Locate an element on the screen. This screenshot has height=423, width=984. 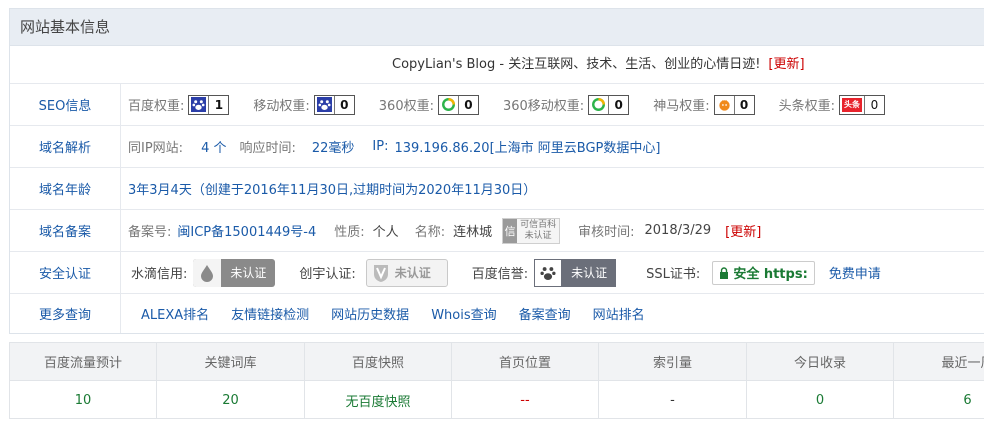
icp-number-value: 闽ICP备15001449号-4 is located at coordinates (246, 230).